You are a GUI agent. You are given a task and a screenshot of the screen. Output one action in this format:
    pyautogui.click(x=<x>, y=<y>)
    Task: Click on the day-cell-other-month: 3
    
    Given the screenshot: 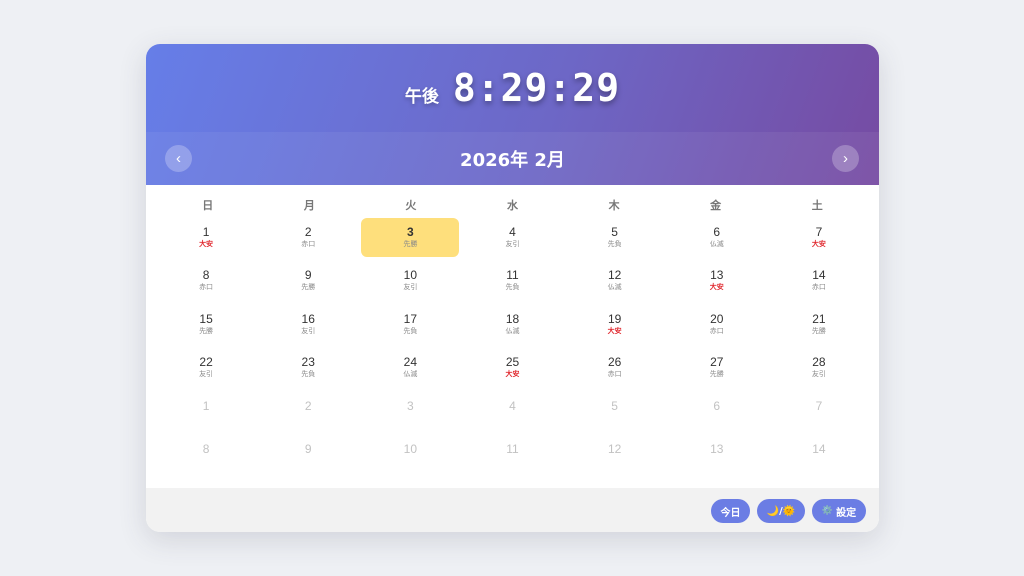 What is the action you would take?
    pyautogui.click(x=410, y=411)
    